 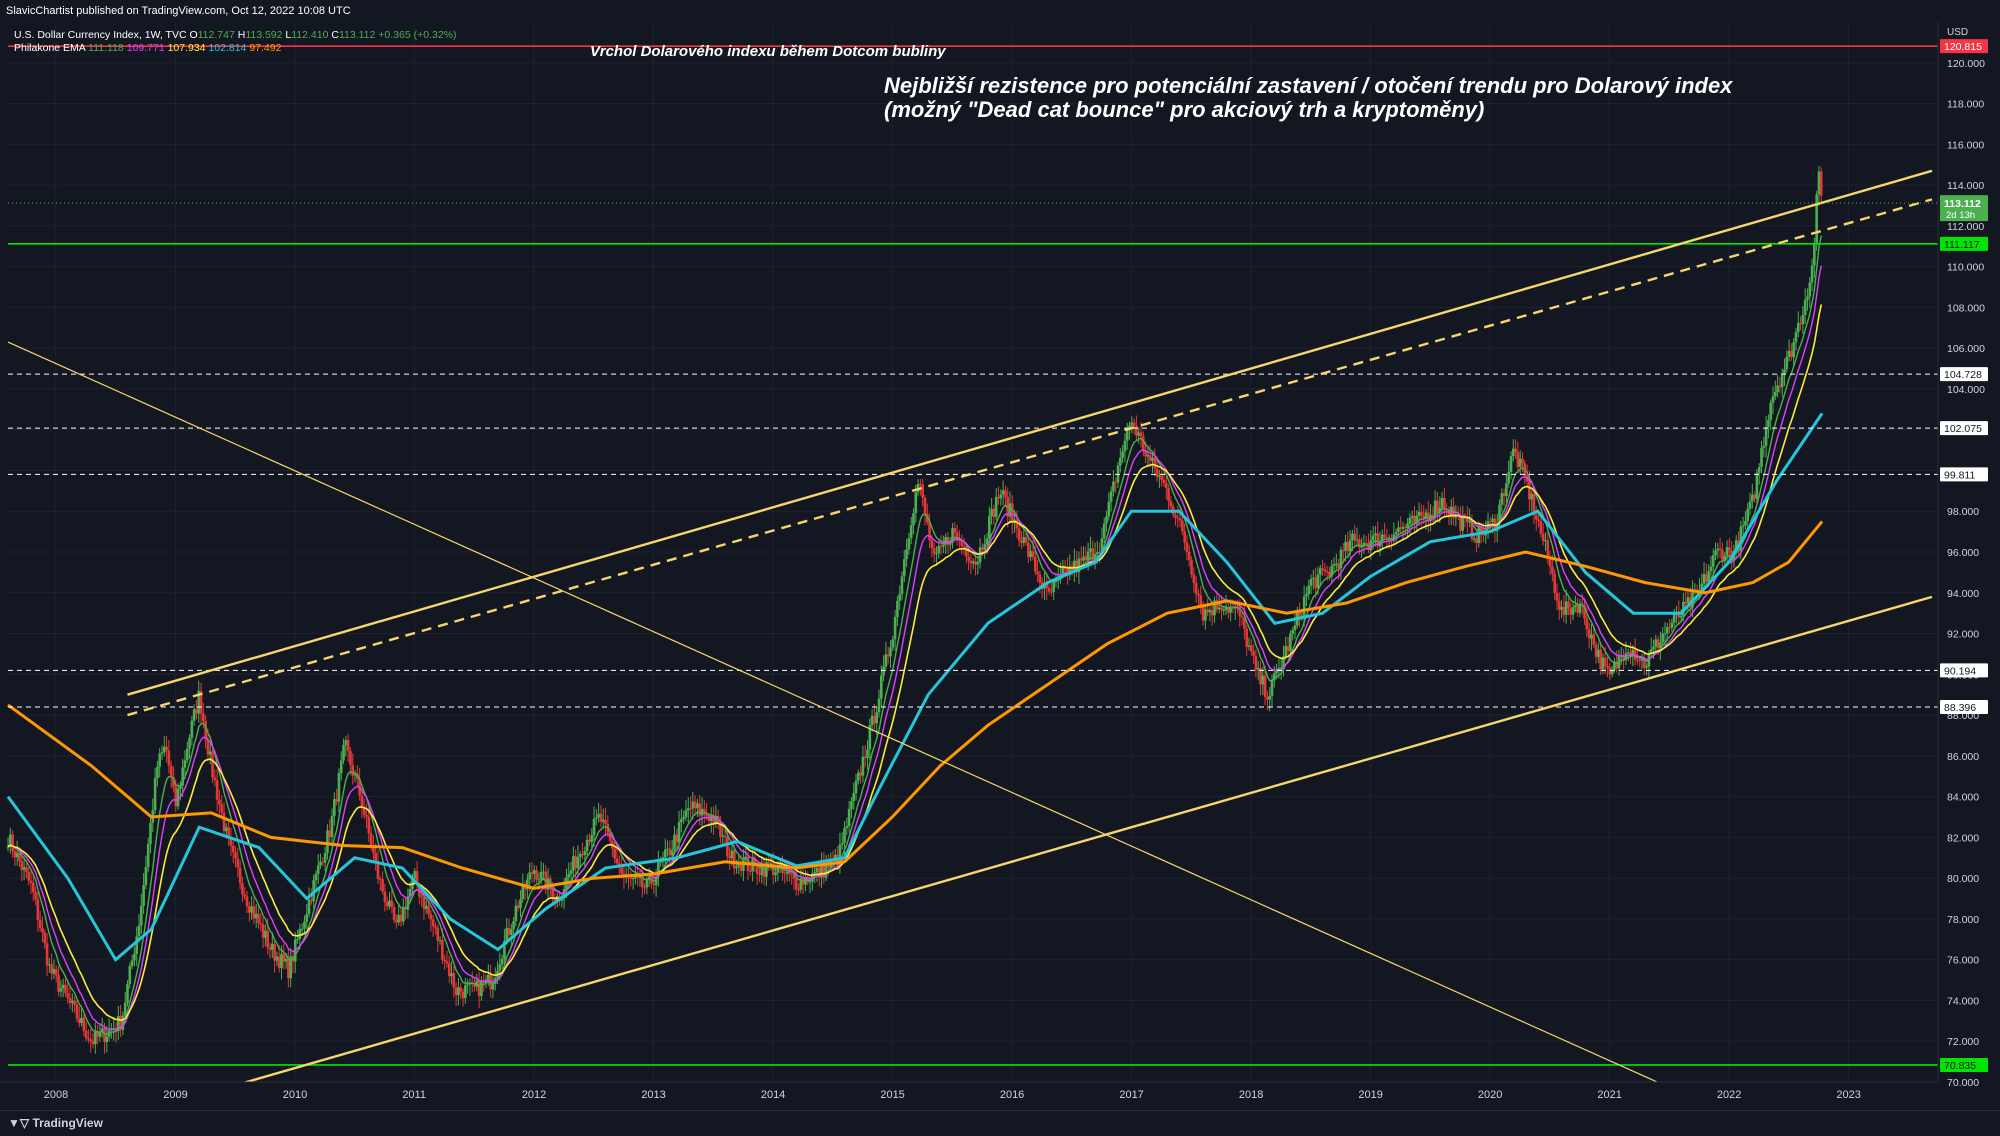 I want to click on last-price-countdown: 2d 13h, so click(x=1960, y=215).